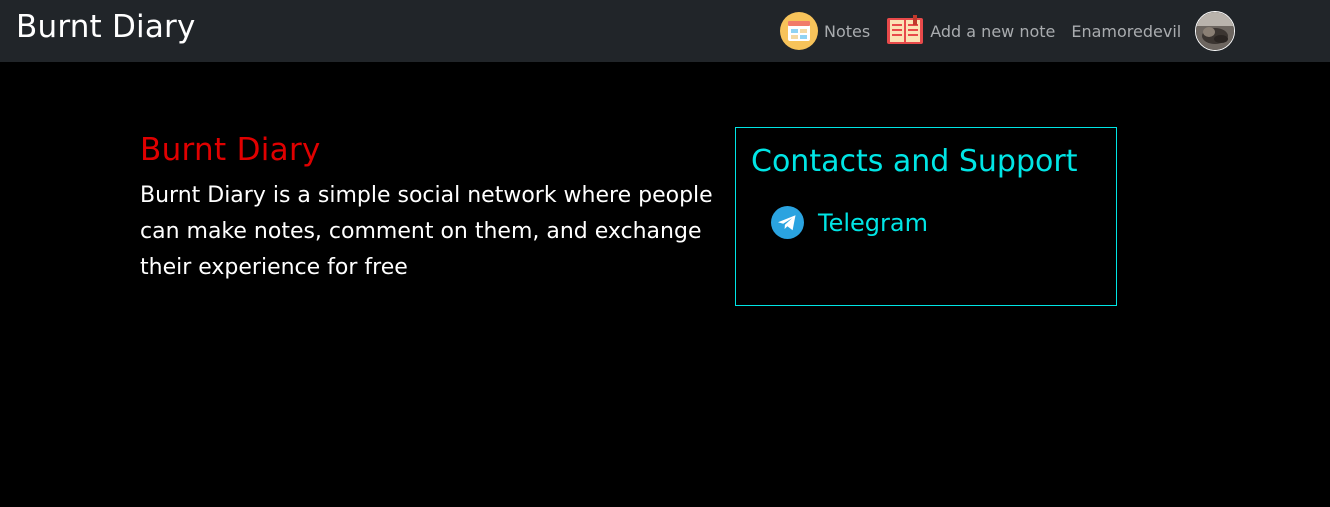 The width and height of the screenshot is (1330, 507). What do you see at coordinates (230, 150) in the screenshot?
I see `about-title: Burnt Diary` at bounding box center [230, 150].